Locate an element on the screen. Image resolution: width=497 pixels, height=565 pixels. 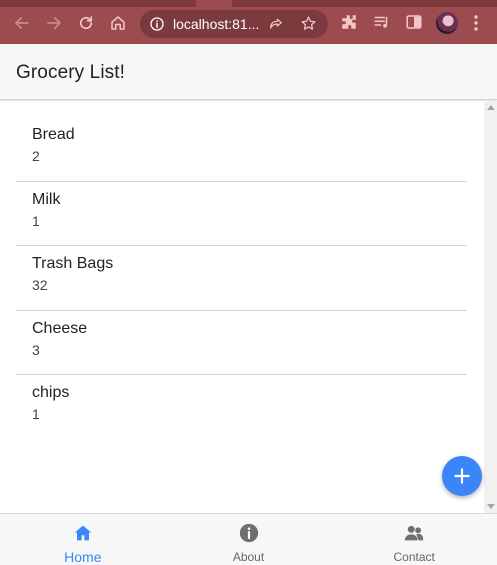
list-item: Bread 2 is located at coordinates (241, 149).